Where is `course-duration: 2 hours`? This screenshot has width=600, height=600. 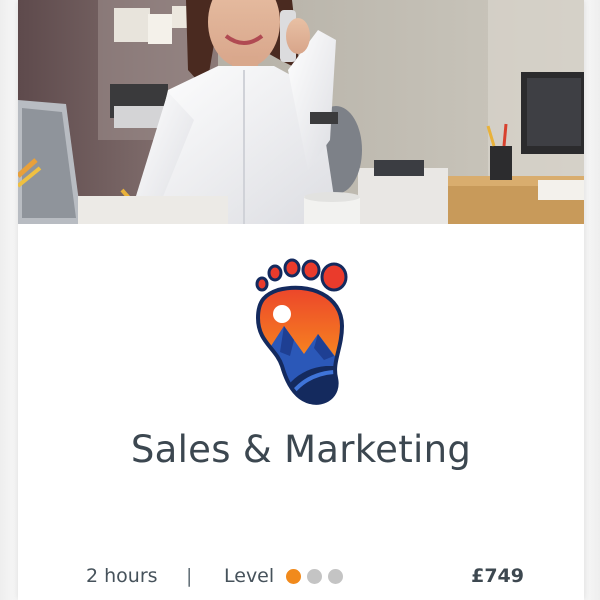
course-duration: 2 hours is located at coordinates (122, 576).